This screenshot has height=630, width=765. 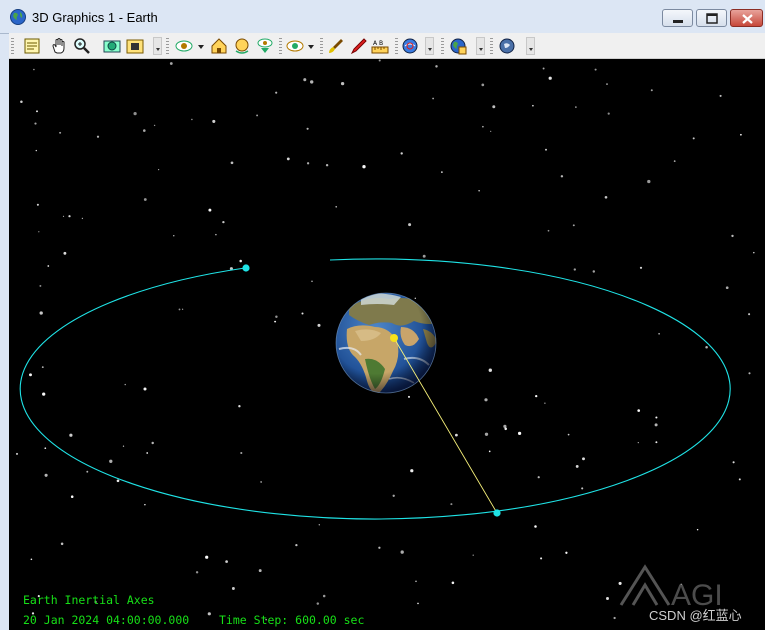 What do you see at coordinates (336, 46) in the screenshot?
I see `brush-icon` at bounding box center [336, 46].